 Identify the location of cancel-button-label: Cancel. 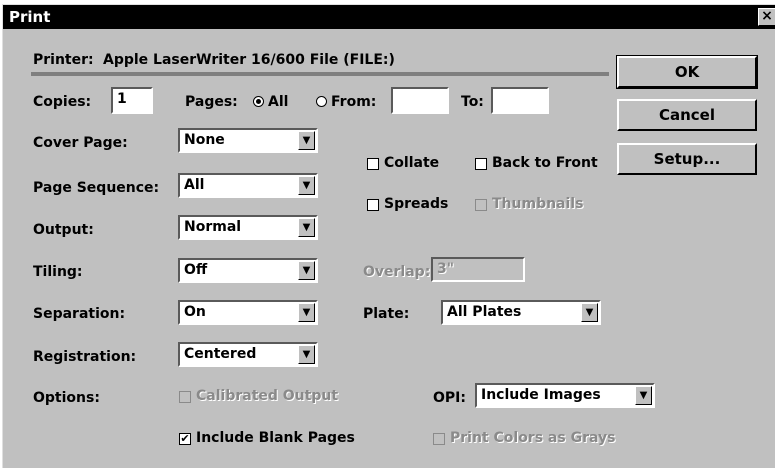
(686, 115).